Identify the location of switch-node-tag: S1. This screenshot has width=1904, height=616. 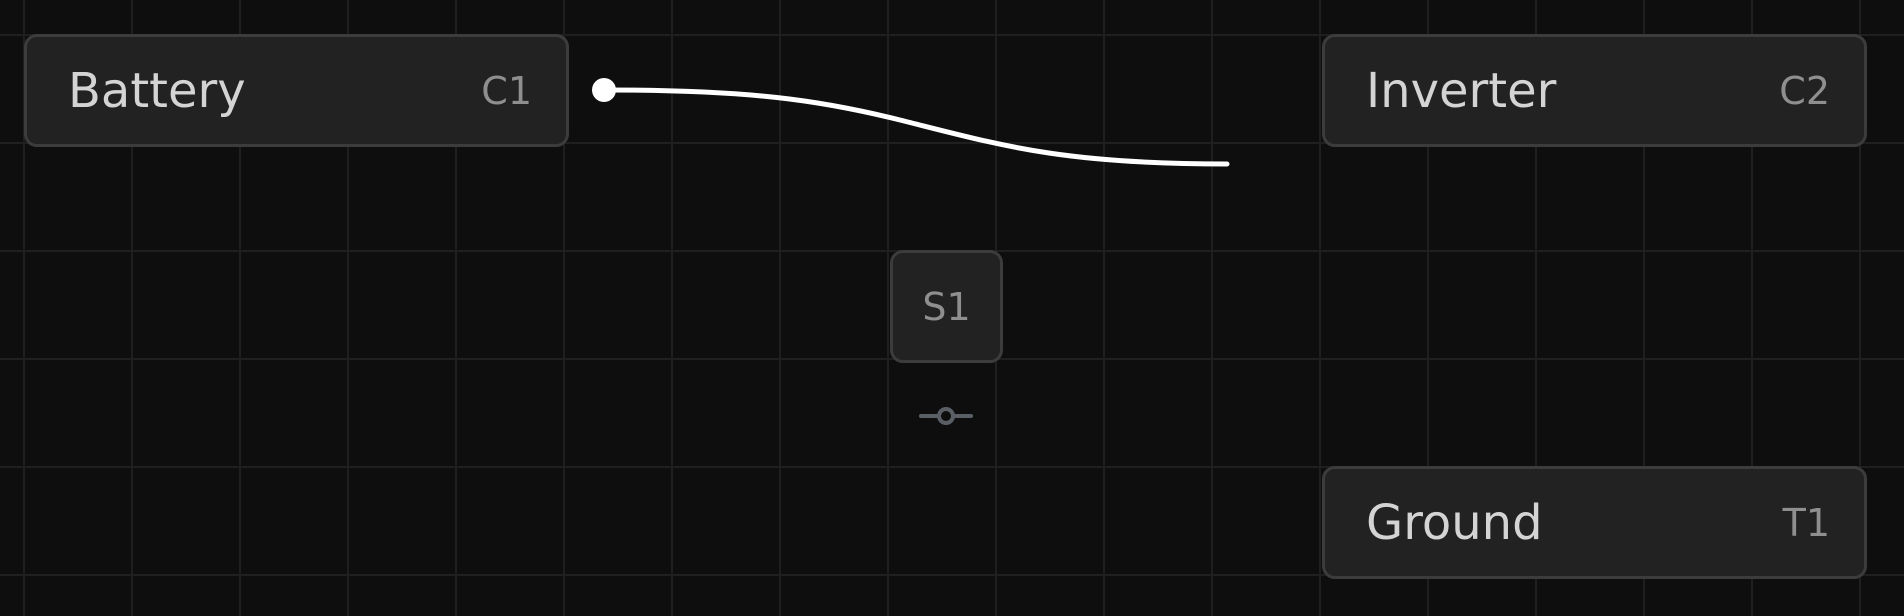
(946, 306).